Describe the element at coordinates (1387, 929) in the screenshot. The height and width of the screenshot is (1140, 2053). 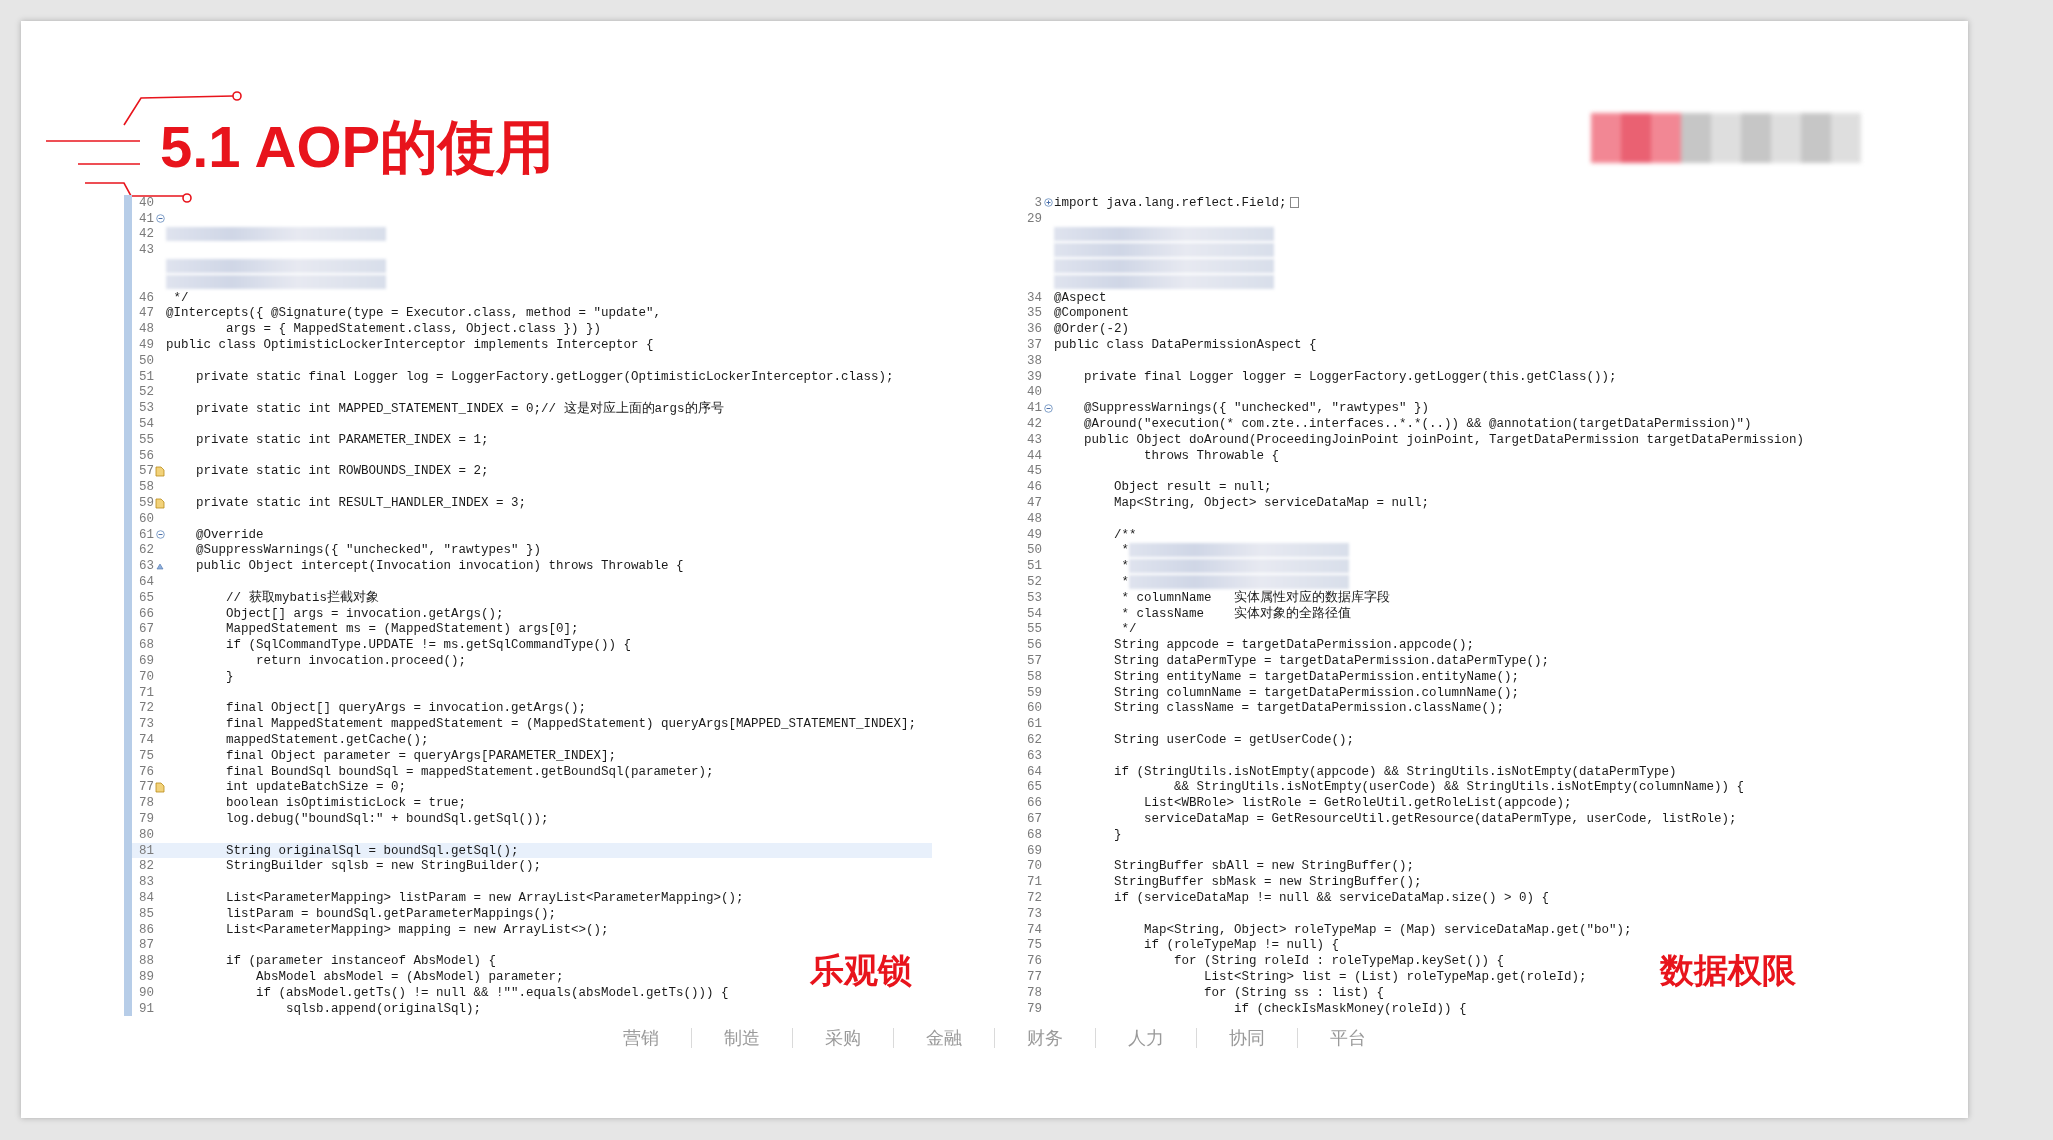
I see `code-line: Map<String, Object> roleTypeMap = (Map) serviceDataMap.get("bo");` at that location.